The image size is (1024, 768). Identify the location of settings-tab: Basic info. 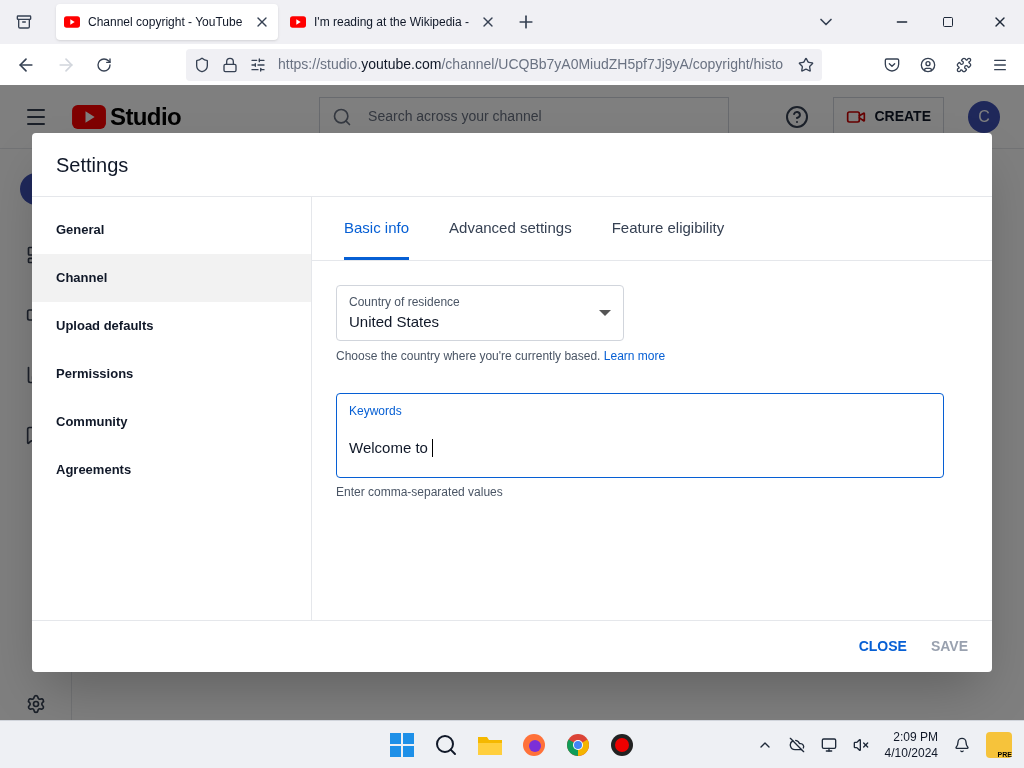
(377, 228).